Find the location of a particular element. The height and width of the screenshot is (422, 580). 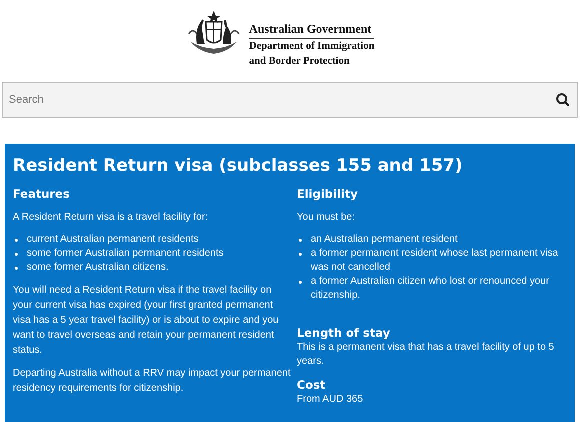

panel-title: Resident Return visa (subclasses 155 and 157) is located at coordinates (238, 166).